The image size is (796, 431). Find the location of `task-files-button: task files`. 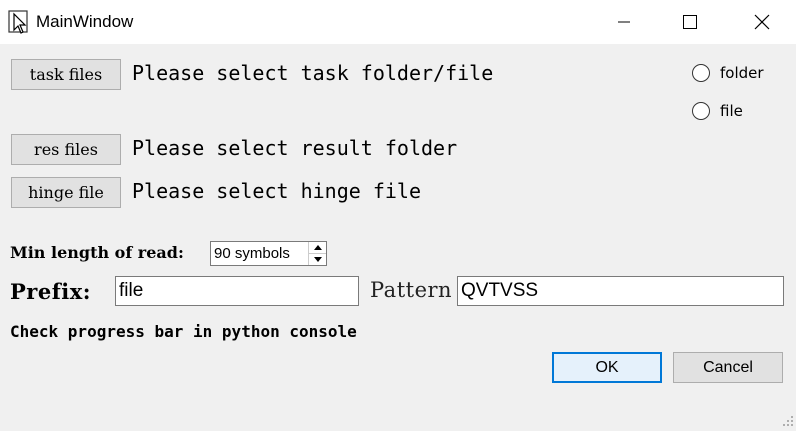

task-files-button: task files is located at coordinates (66, 74).